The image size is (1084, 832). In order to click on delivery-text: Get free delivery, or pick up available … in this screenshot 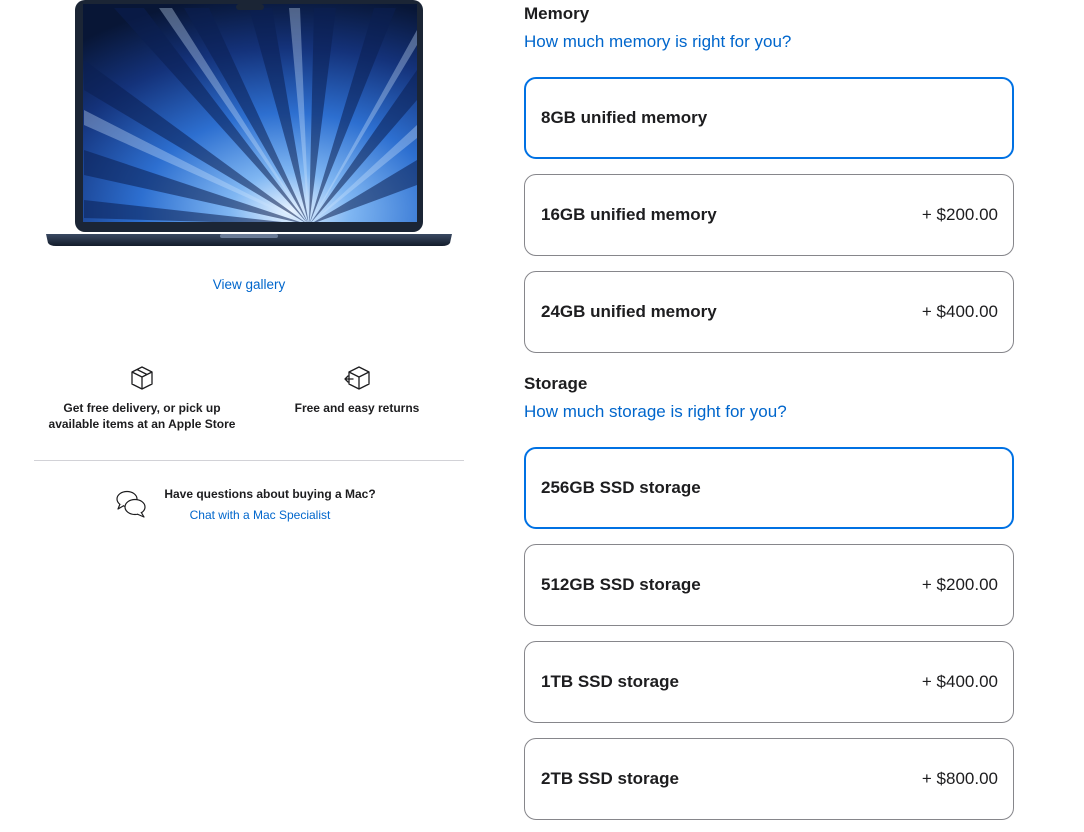, I will do `click(142, 416)`.